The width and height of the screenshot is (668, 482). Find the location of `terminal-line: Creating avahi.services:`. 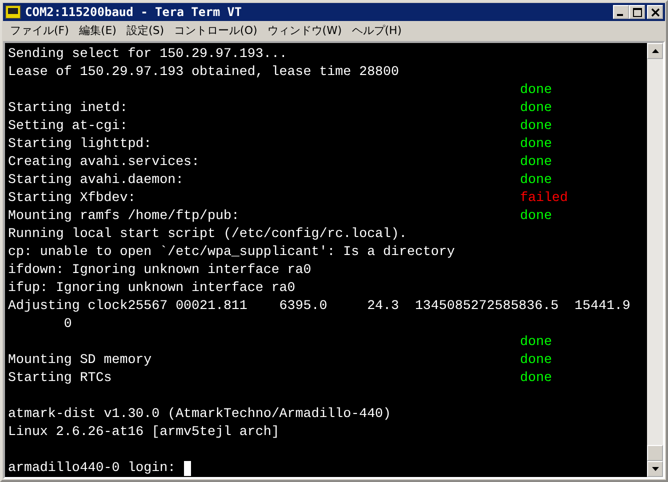

terminal-line: Creating avahi.services: is located at coordinates (104, 162).